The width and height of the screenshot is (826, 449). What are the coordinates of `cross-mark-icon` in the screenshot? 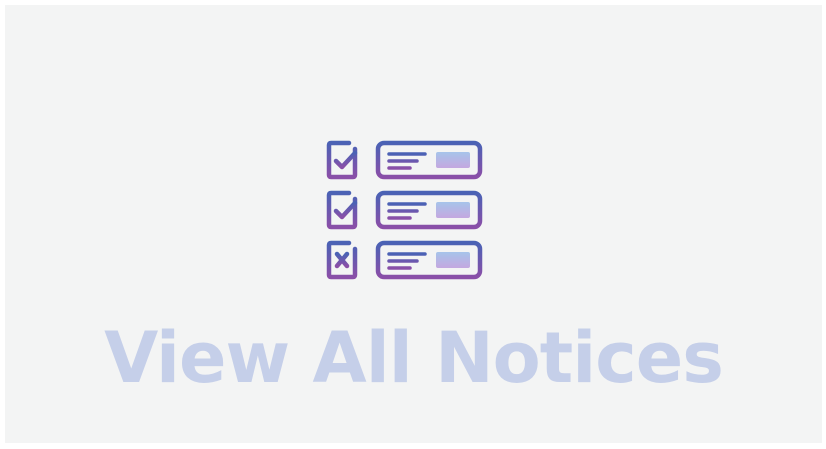 It's located at (342, 260).